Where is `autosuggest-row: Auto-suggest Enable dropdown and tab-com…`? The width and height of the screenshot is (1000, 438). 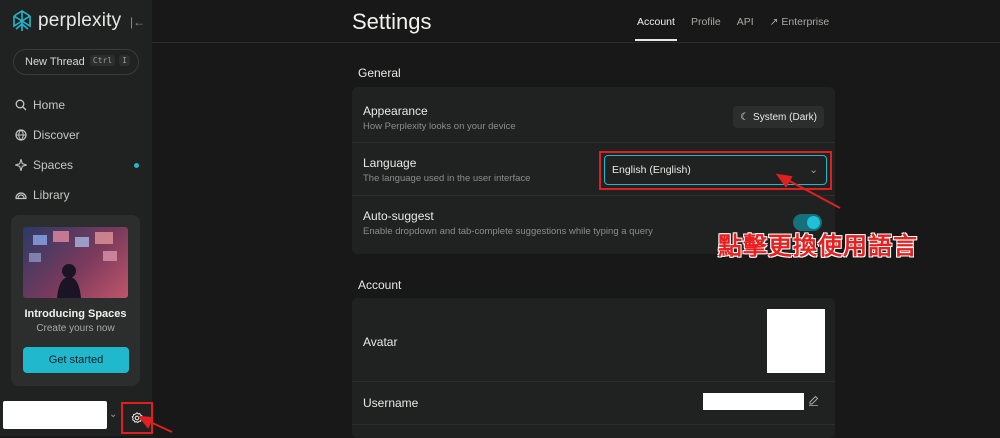 autosuggest-row: Auto-suggest Enable dropdown and tab-com… is located at coordinates (508, 223).